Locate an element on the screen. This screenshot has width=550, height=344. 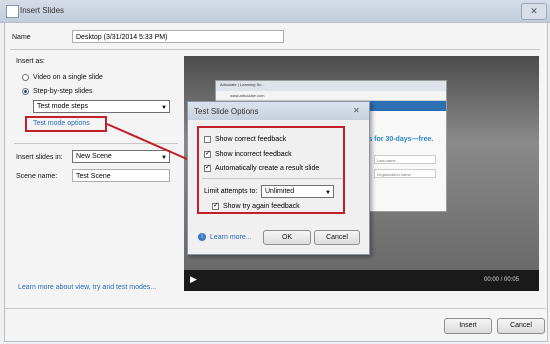
inner-close-button: ✕ is located at coordinates (356, 110).